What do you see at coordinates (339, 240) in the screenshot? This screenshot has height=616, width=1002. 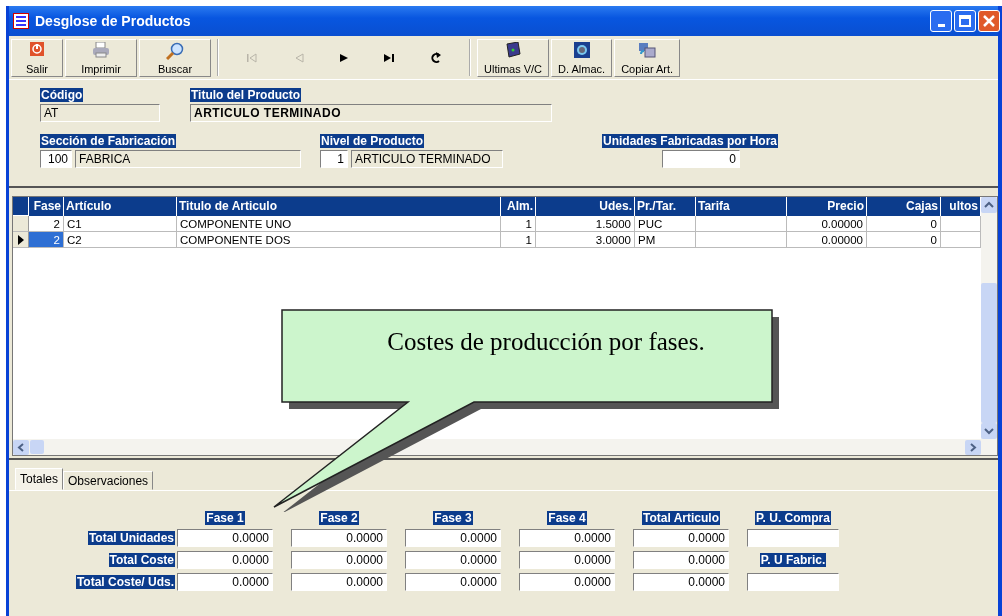 I see `table-cell: COMPONENTE DOS` at bounding box center [339, 240].